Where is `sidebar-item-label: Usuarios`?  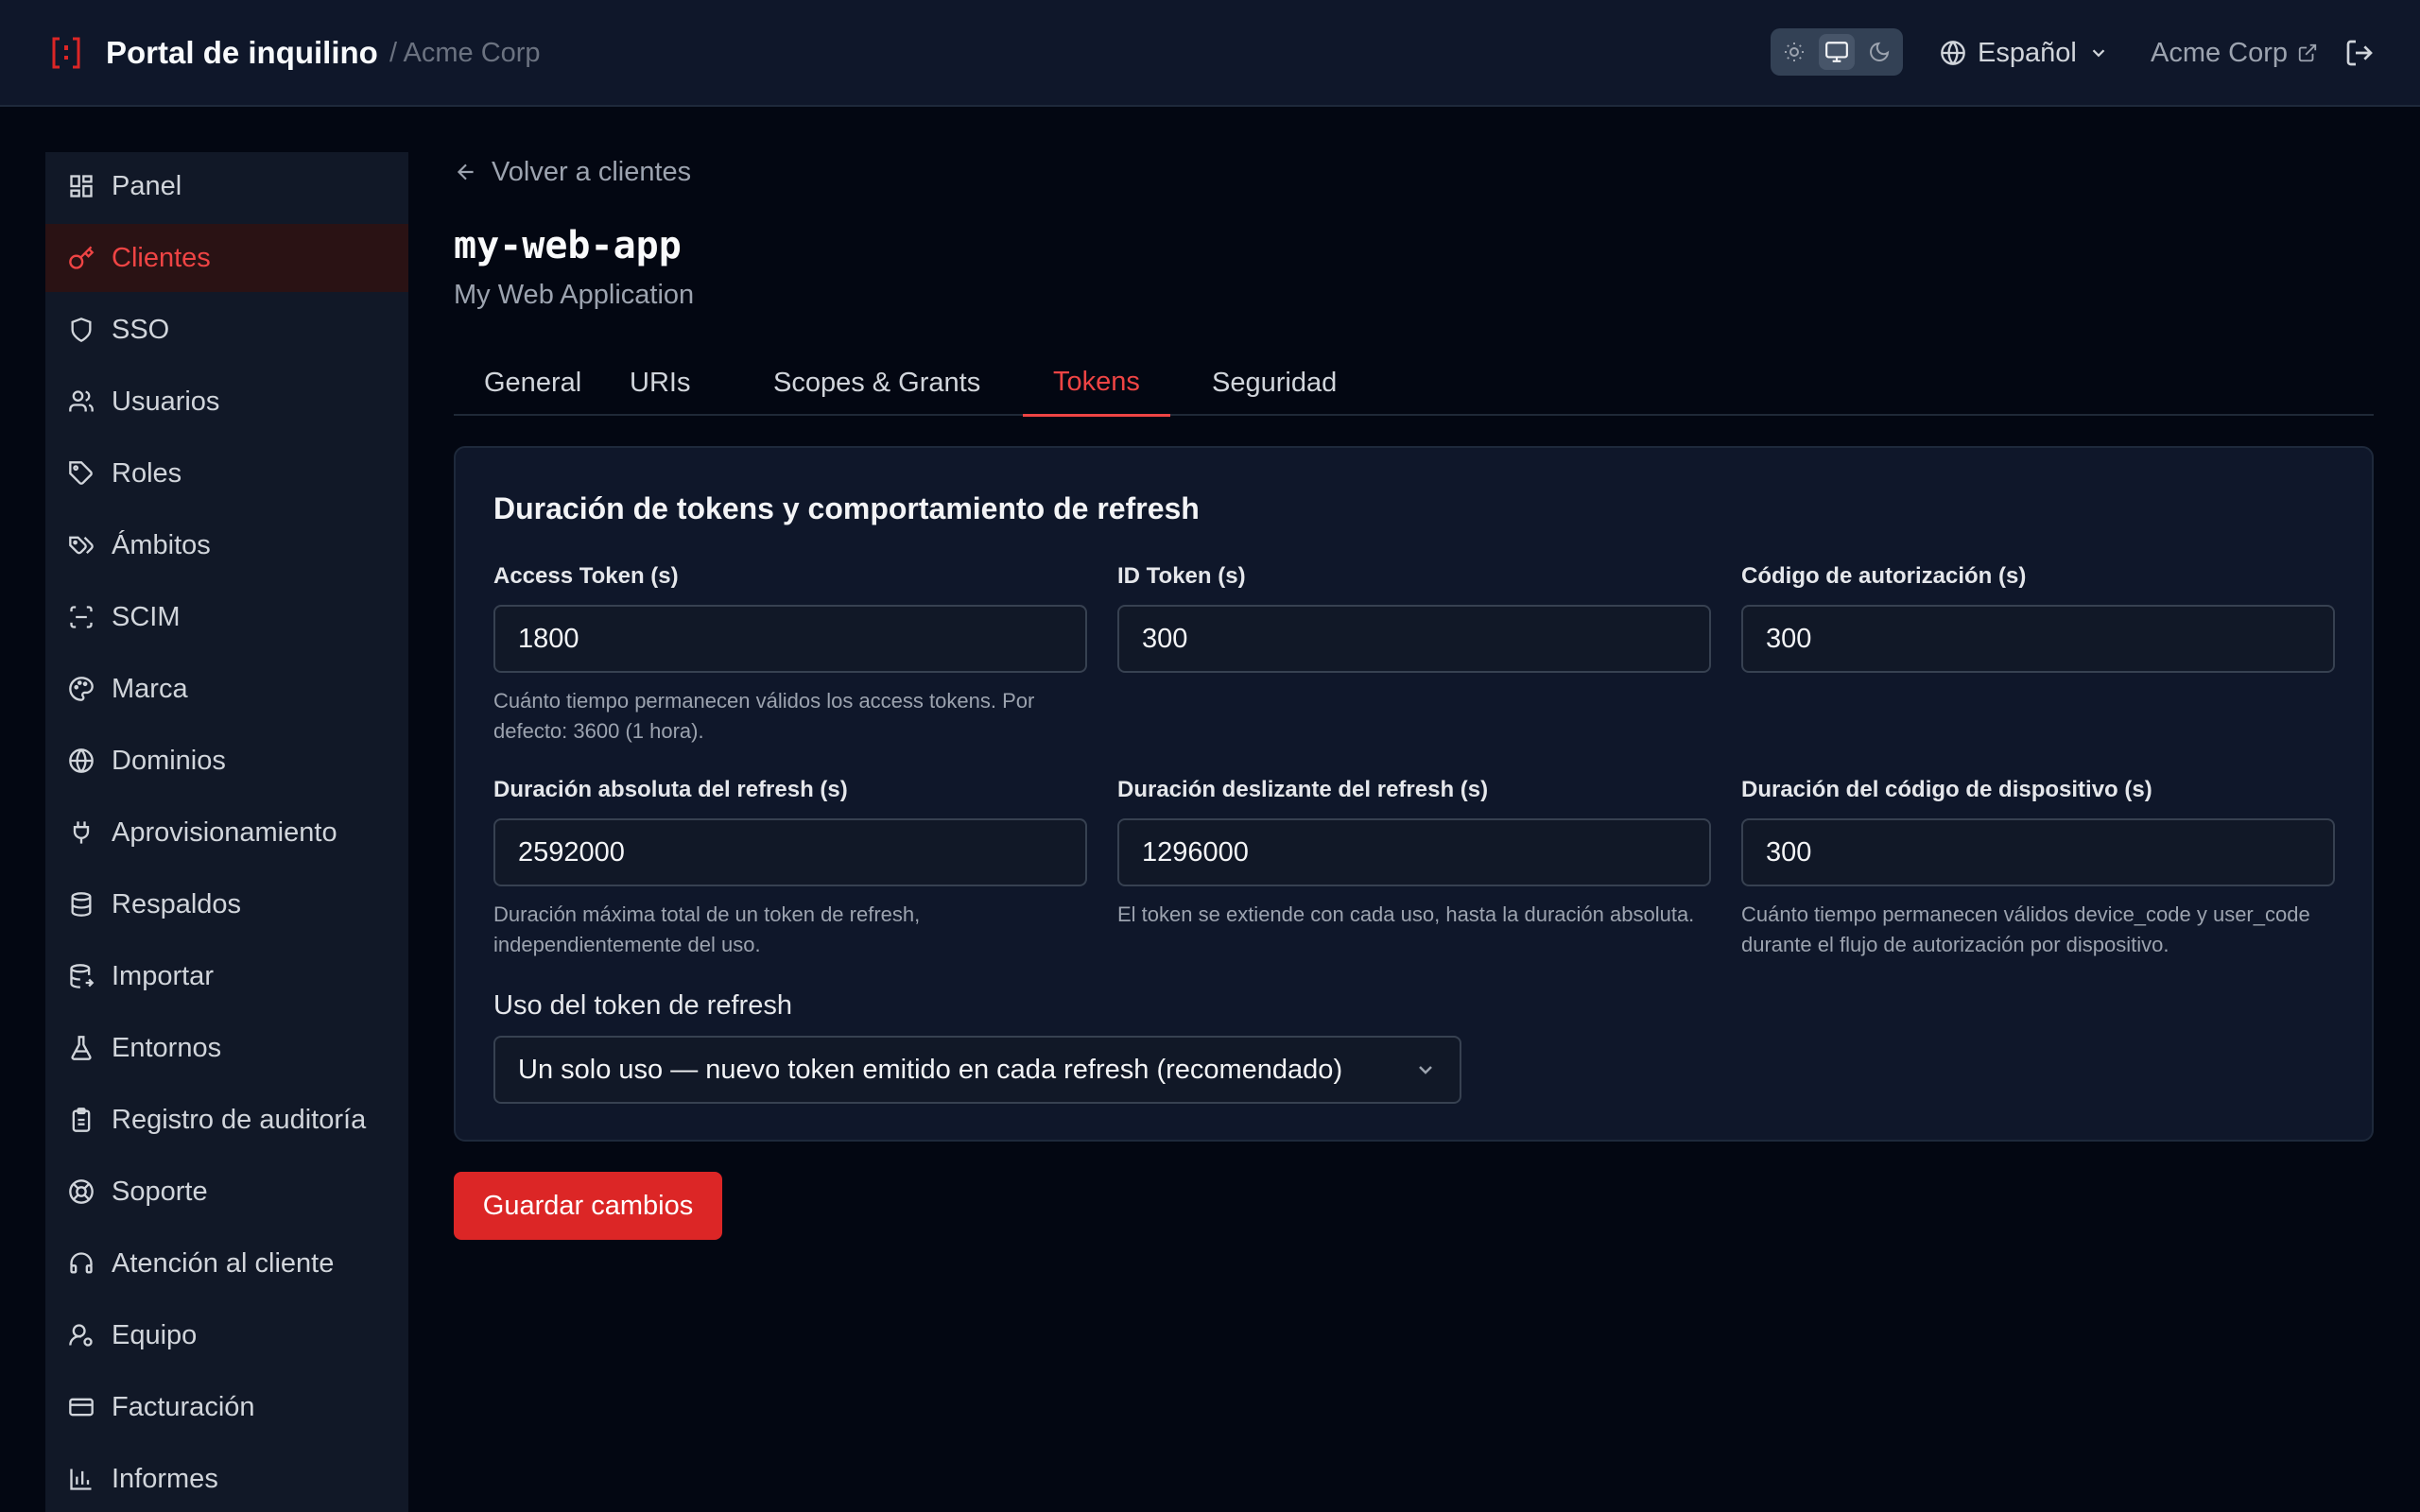 sidebar-item-label: Usuarios is located at coordinates (166, 401).